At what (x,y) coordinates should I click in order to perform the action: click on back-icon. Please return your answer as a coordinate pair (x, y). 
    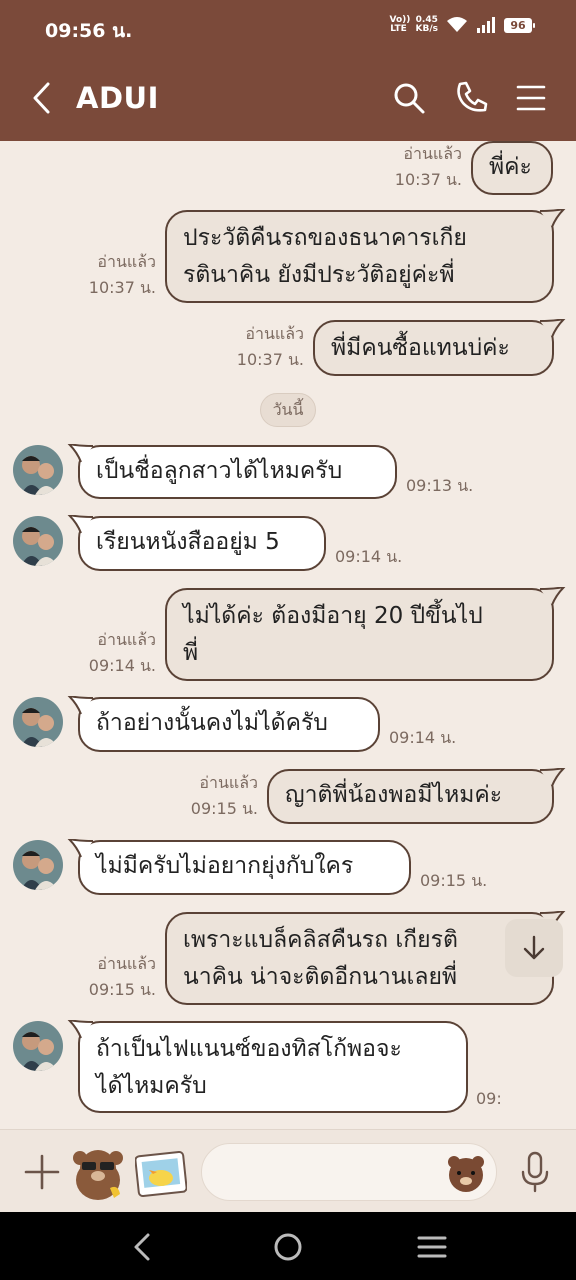
    Looking at the image, I should click on (42, 98).